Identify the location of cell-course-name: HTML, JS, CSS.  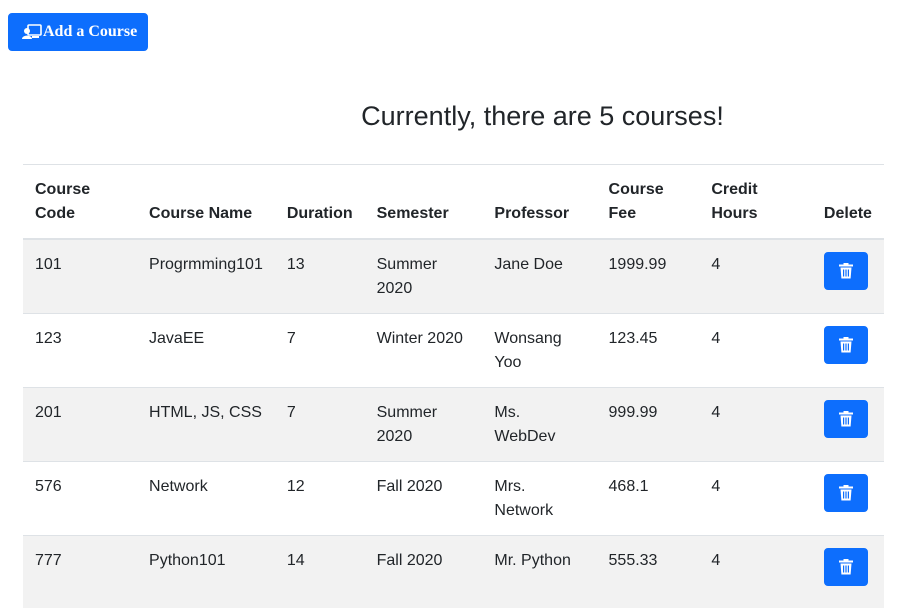
(206, 424).